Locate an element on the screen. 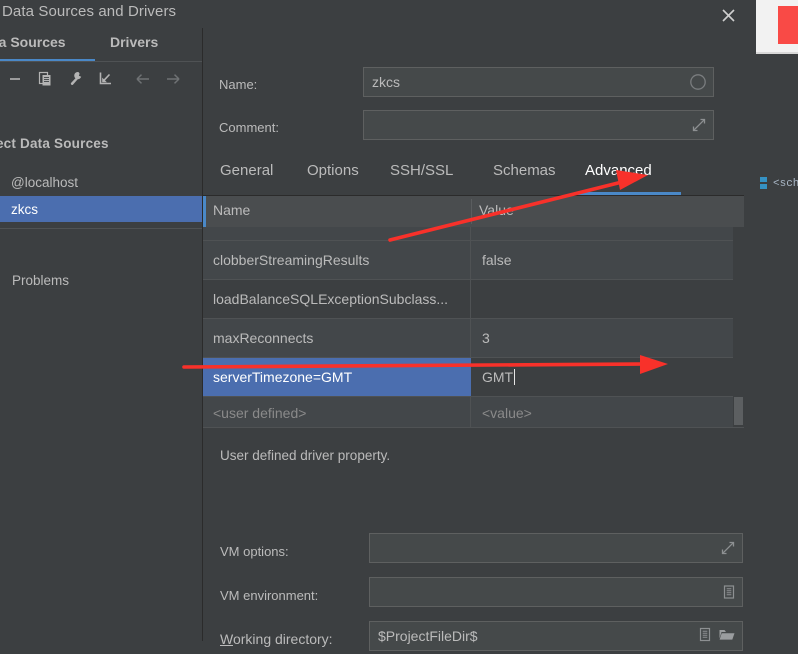  sidebar-item-zkcs: zkcs is located at coordinates (101, 209).